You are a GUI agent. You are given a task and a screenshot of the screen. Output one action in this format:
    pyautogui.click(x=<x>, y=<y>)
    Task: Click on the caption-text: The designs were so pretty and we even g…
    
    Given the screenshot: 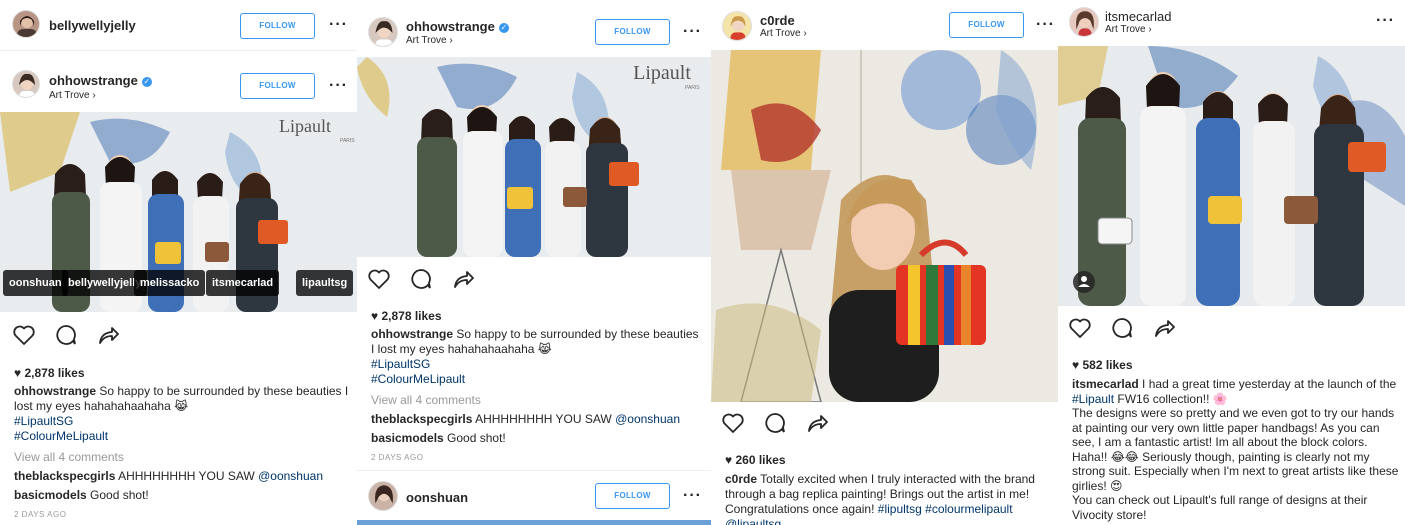 What is the action you would take?
    pyautogui.click(x=1235, y=449)
    